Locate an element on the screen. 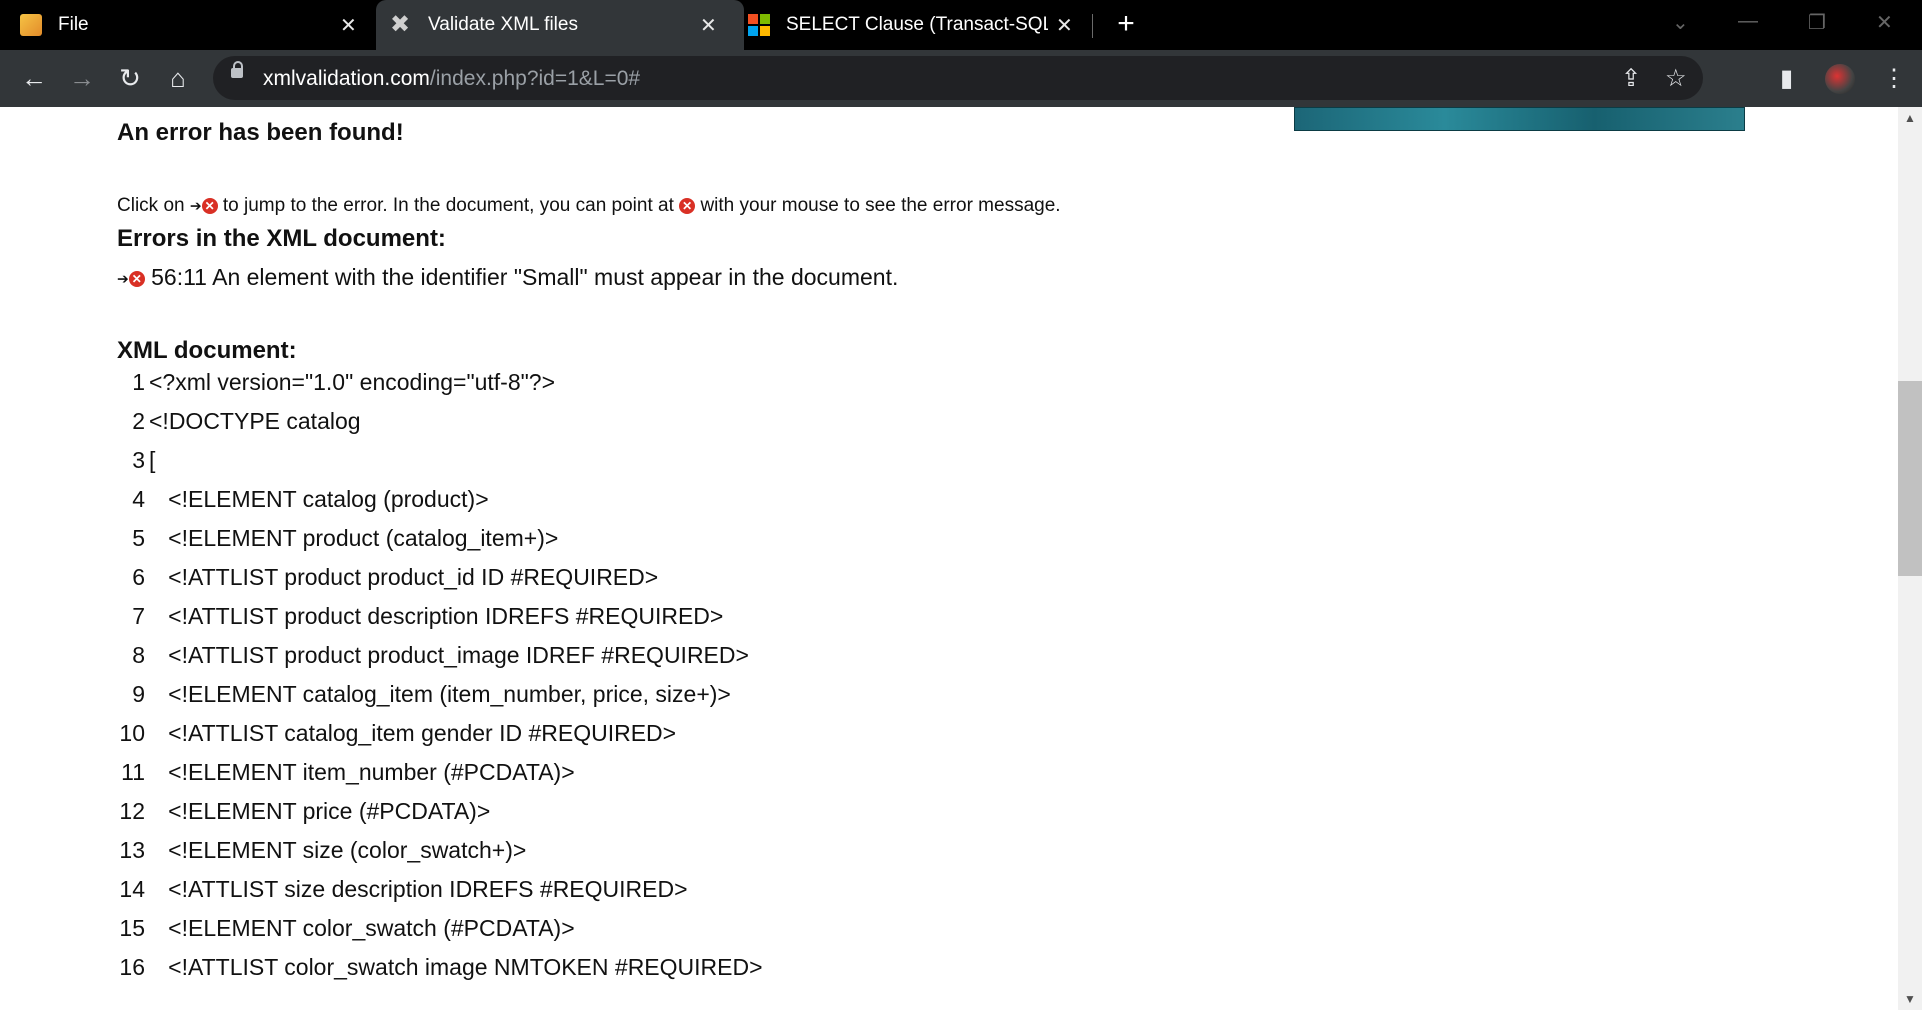 Image resolution: width=1922 pixels, height=1010 pixels. url-path: /index.php?id=1&L=0# is located at coordinates (535, 78).